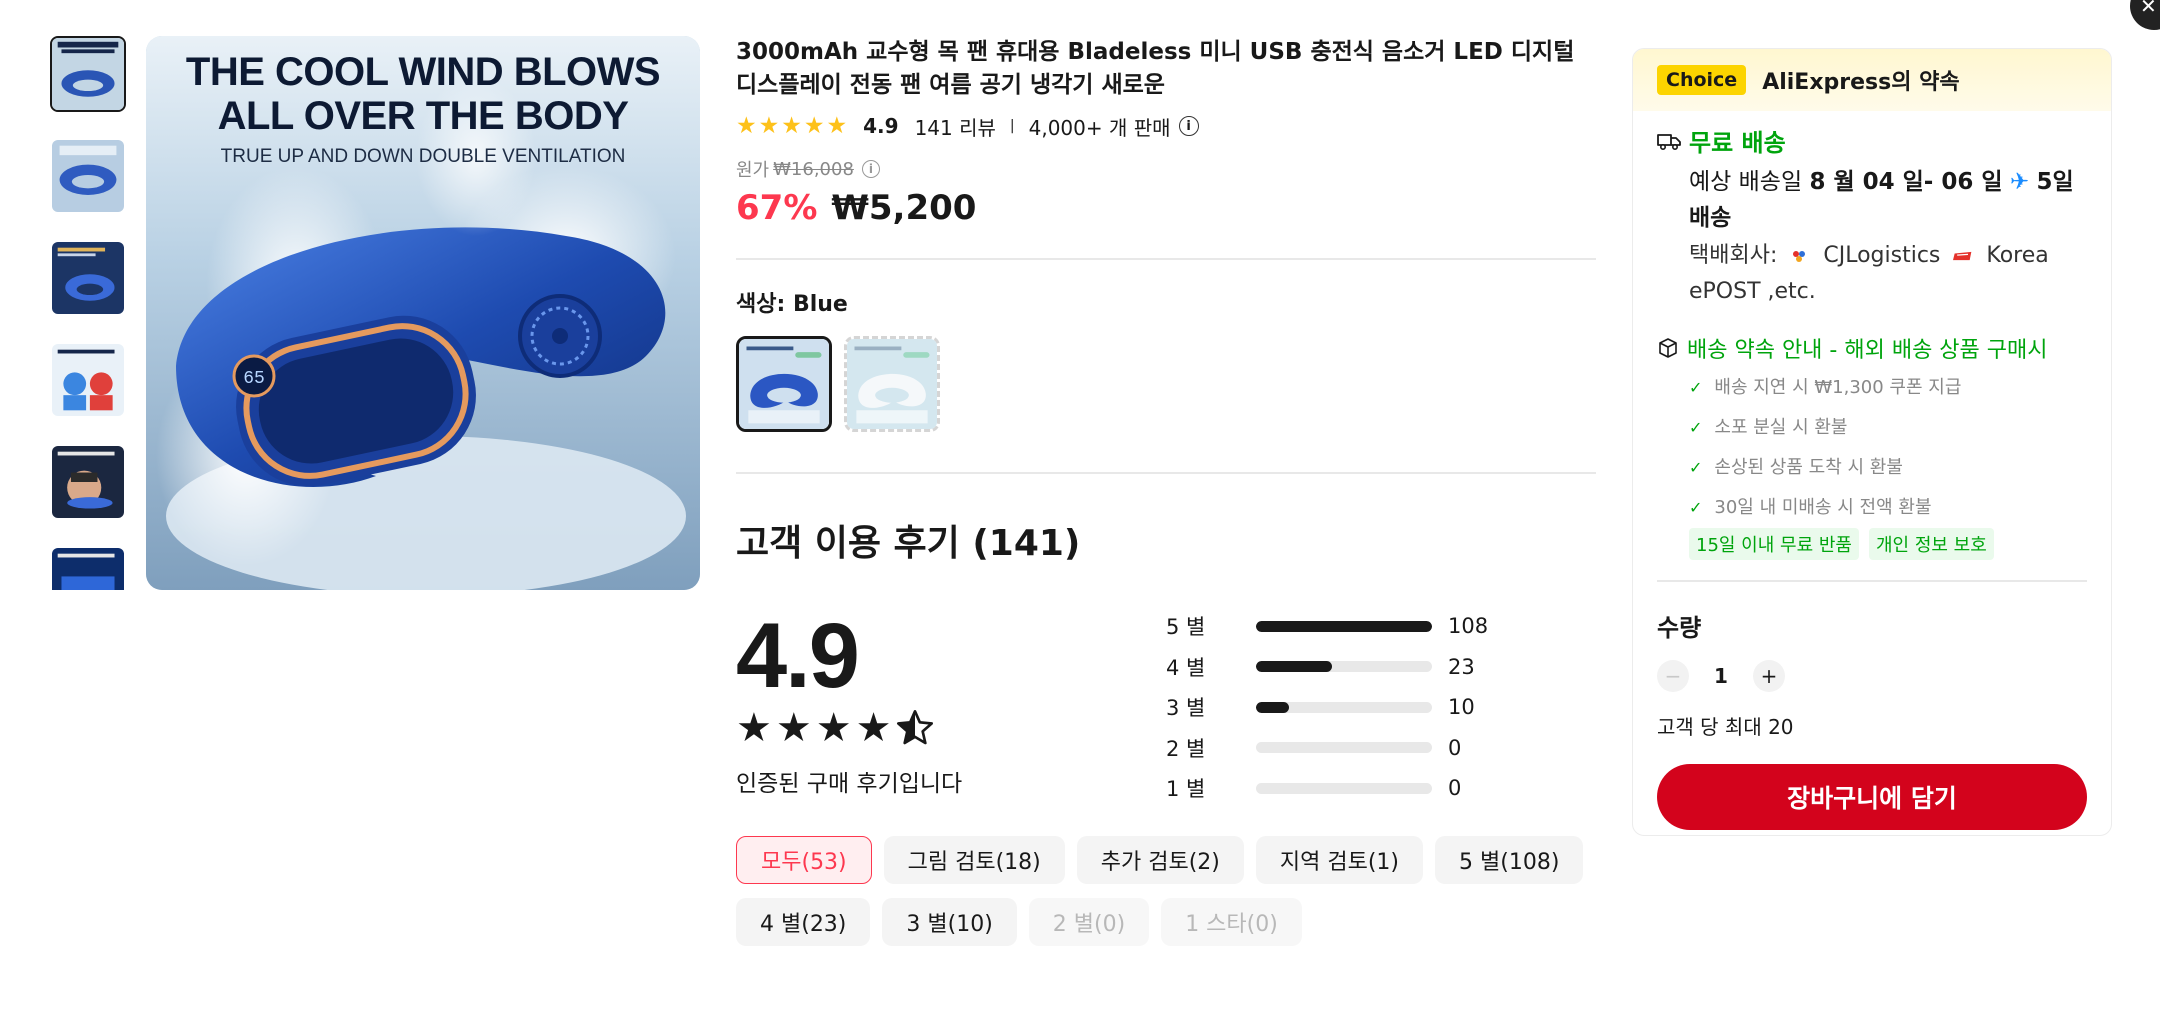 The width and height of the screenshot is (2160, 1020). What do you see at coordinates (1166, 384) in the screenshot?
I see `color-swatches` at bounding box center [1166, 384].